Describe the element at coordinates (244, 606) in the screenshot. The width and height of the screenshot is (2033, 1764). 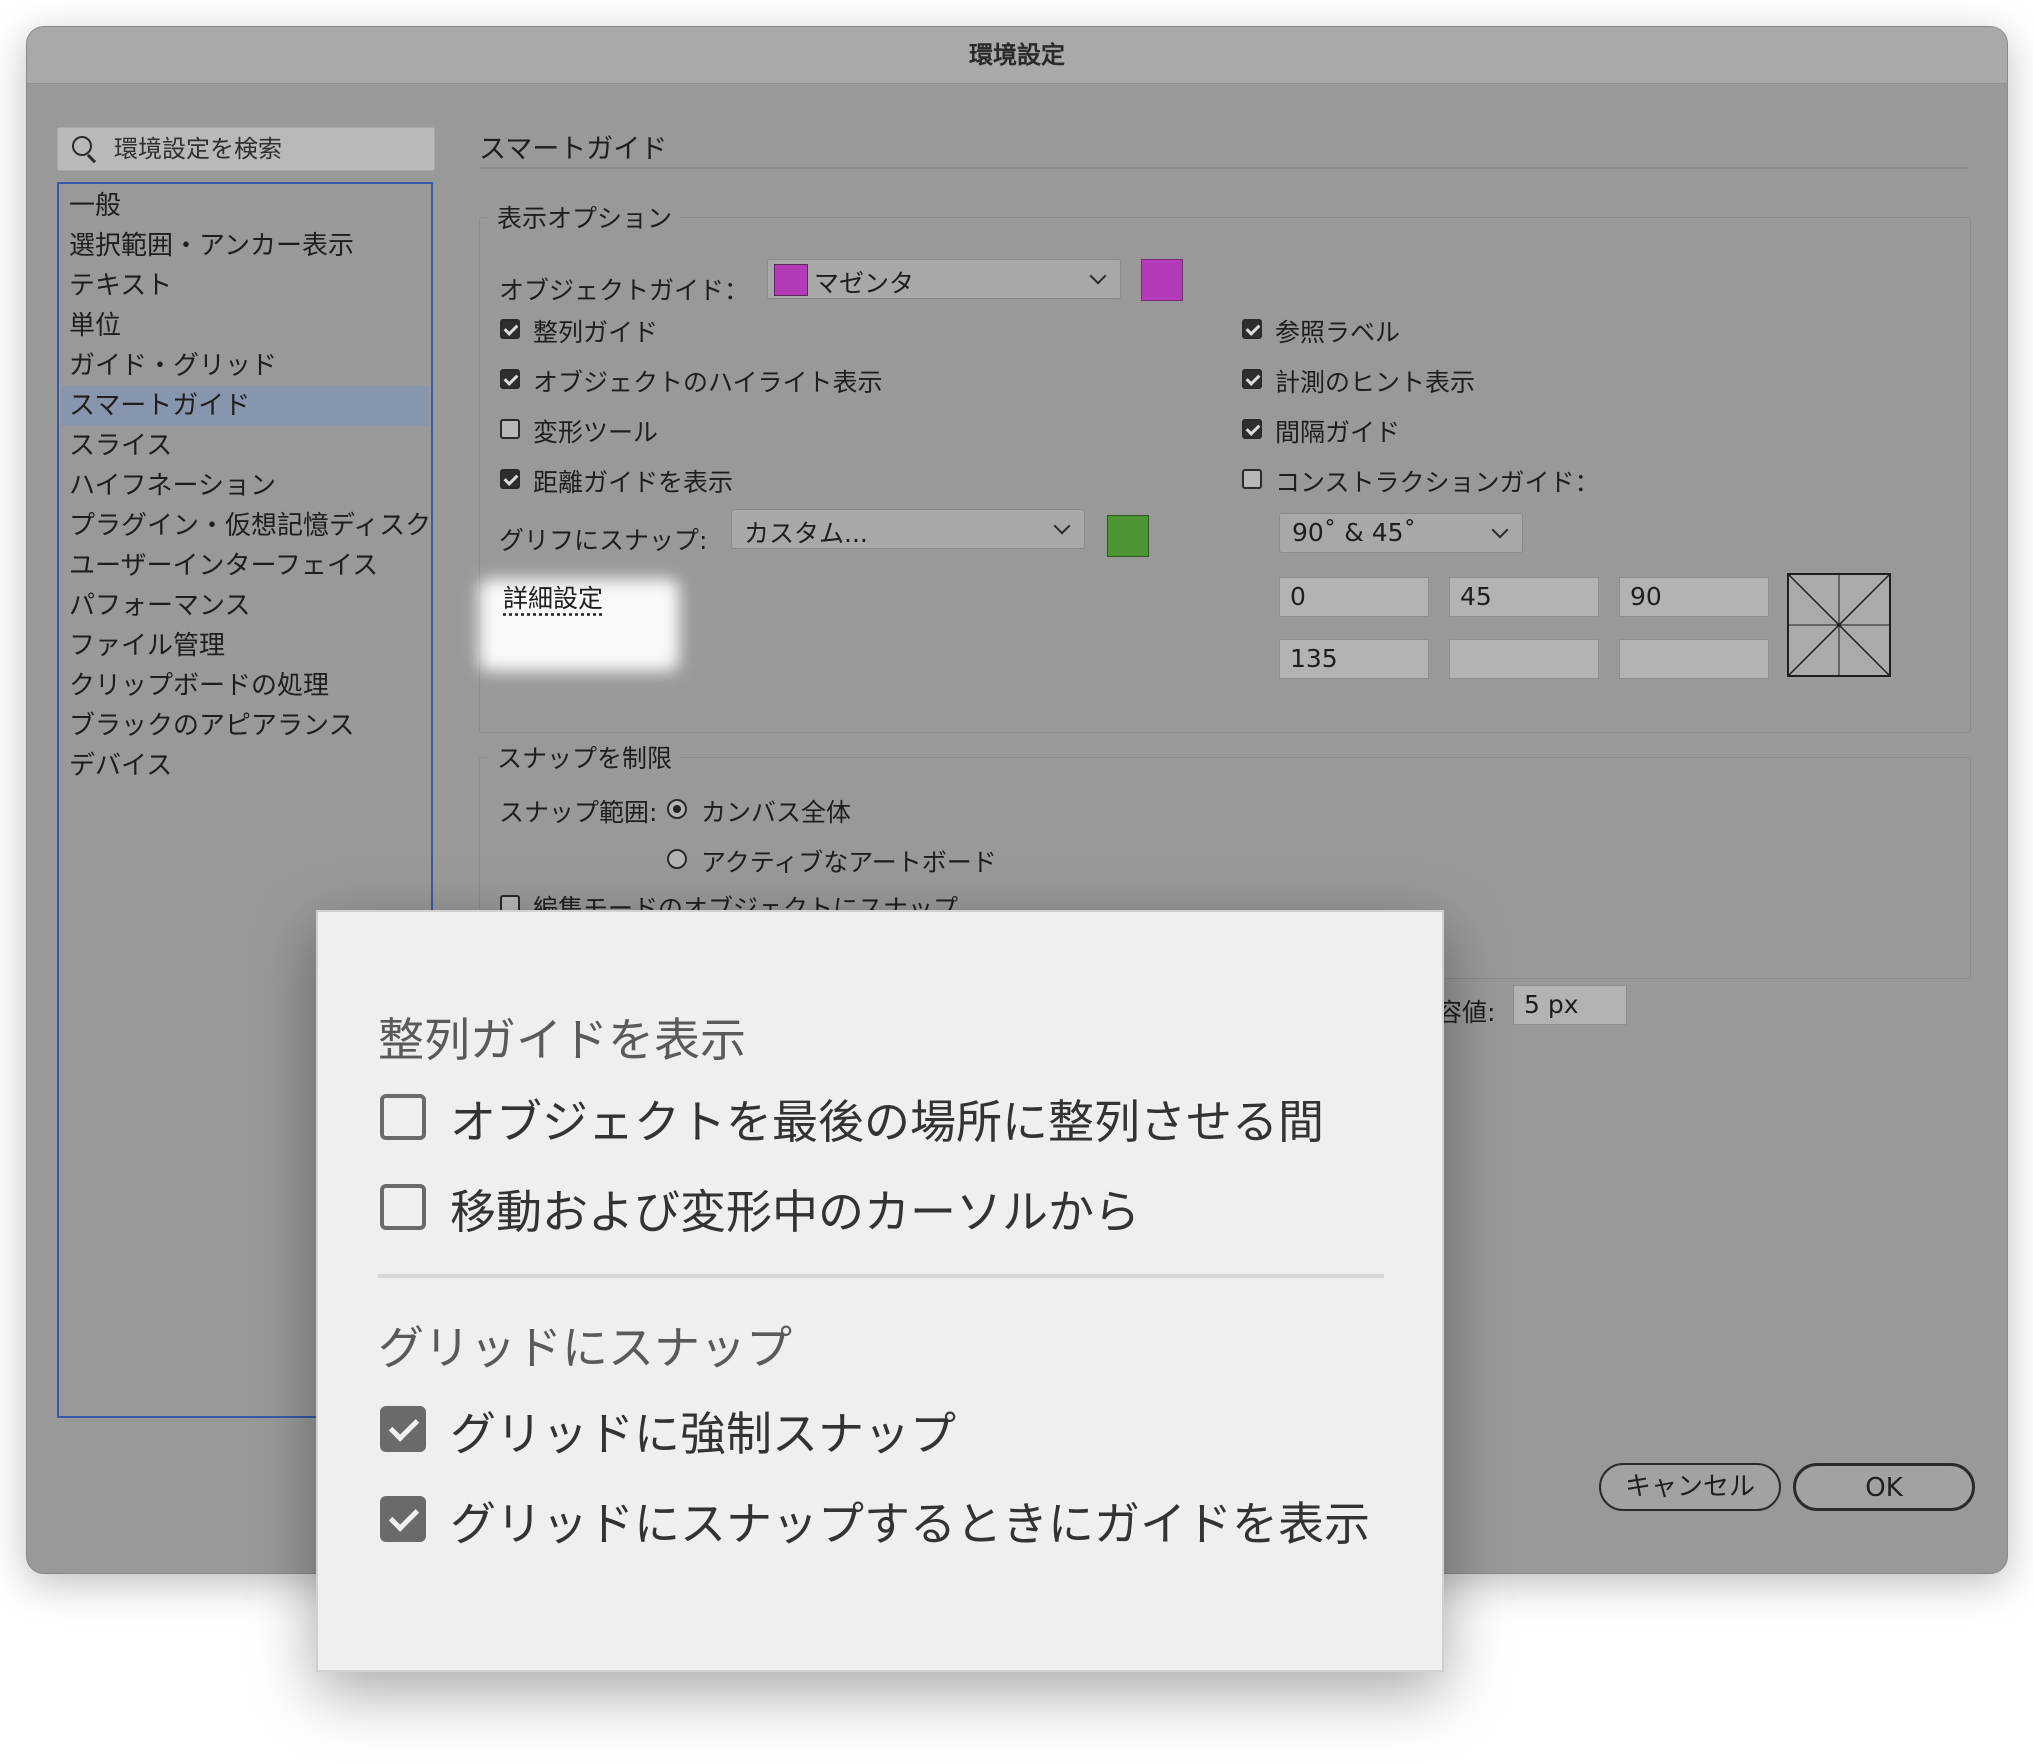
I see `sidebar-item-performance: パフォーマンス` at that location.